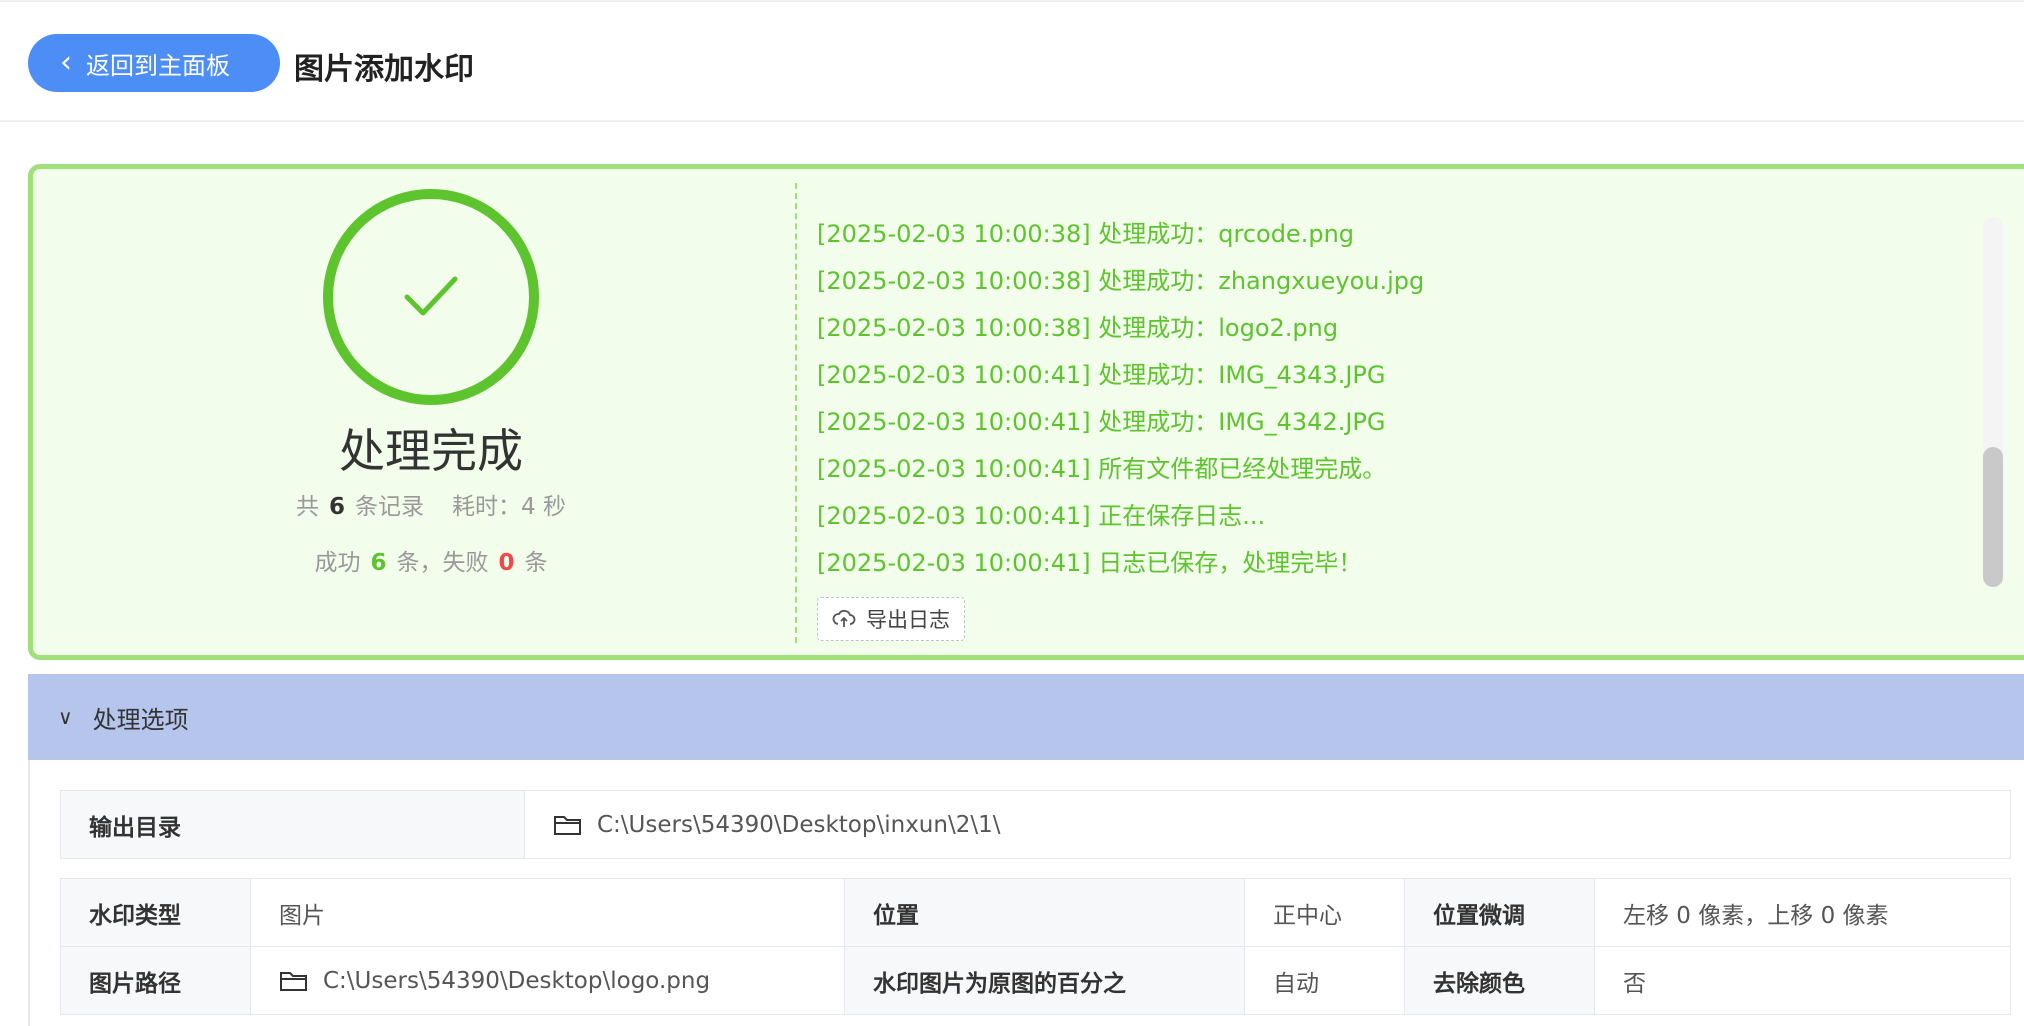  I want to click on watermark-type-label: 水印类型, so click(155, 912).